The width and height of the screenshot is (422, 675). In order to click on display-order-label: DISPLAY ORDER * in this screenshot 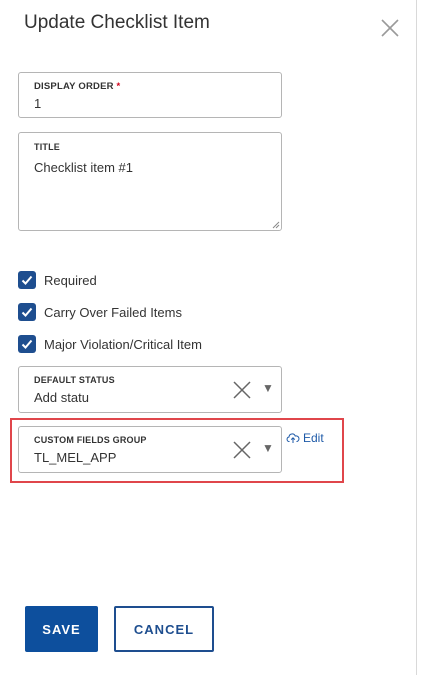, I will do `click(77, 86)`.